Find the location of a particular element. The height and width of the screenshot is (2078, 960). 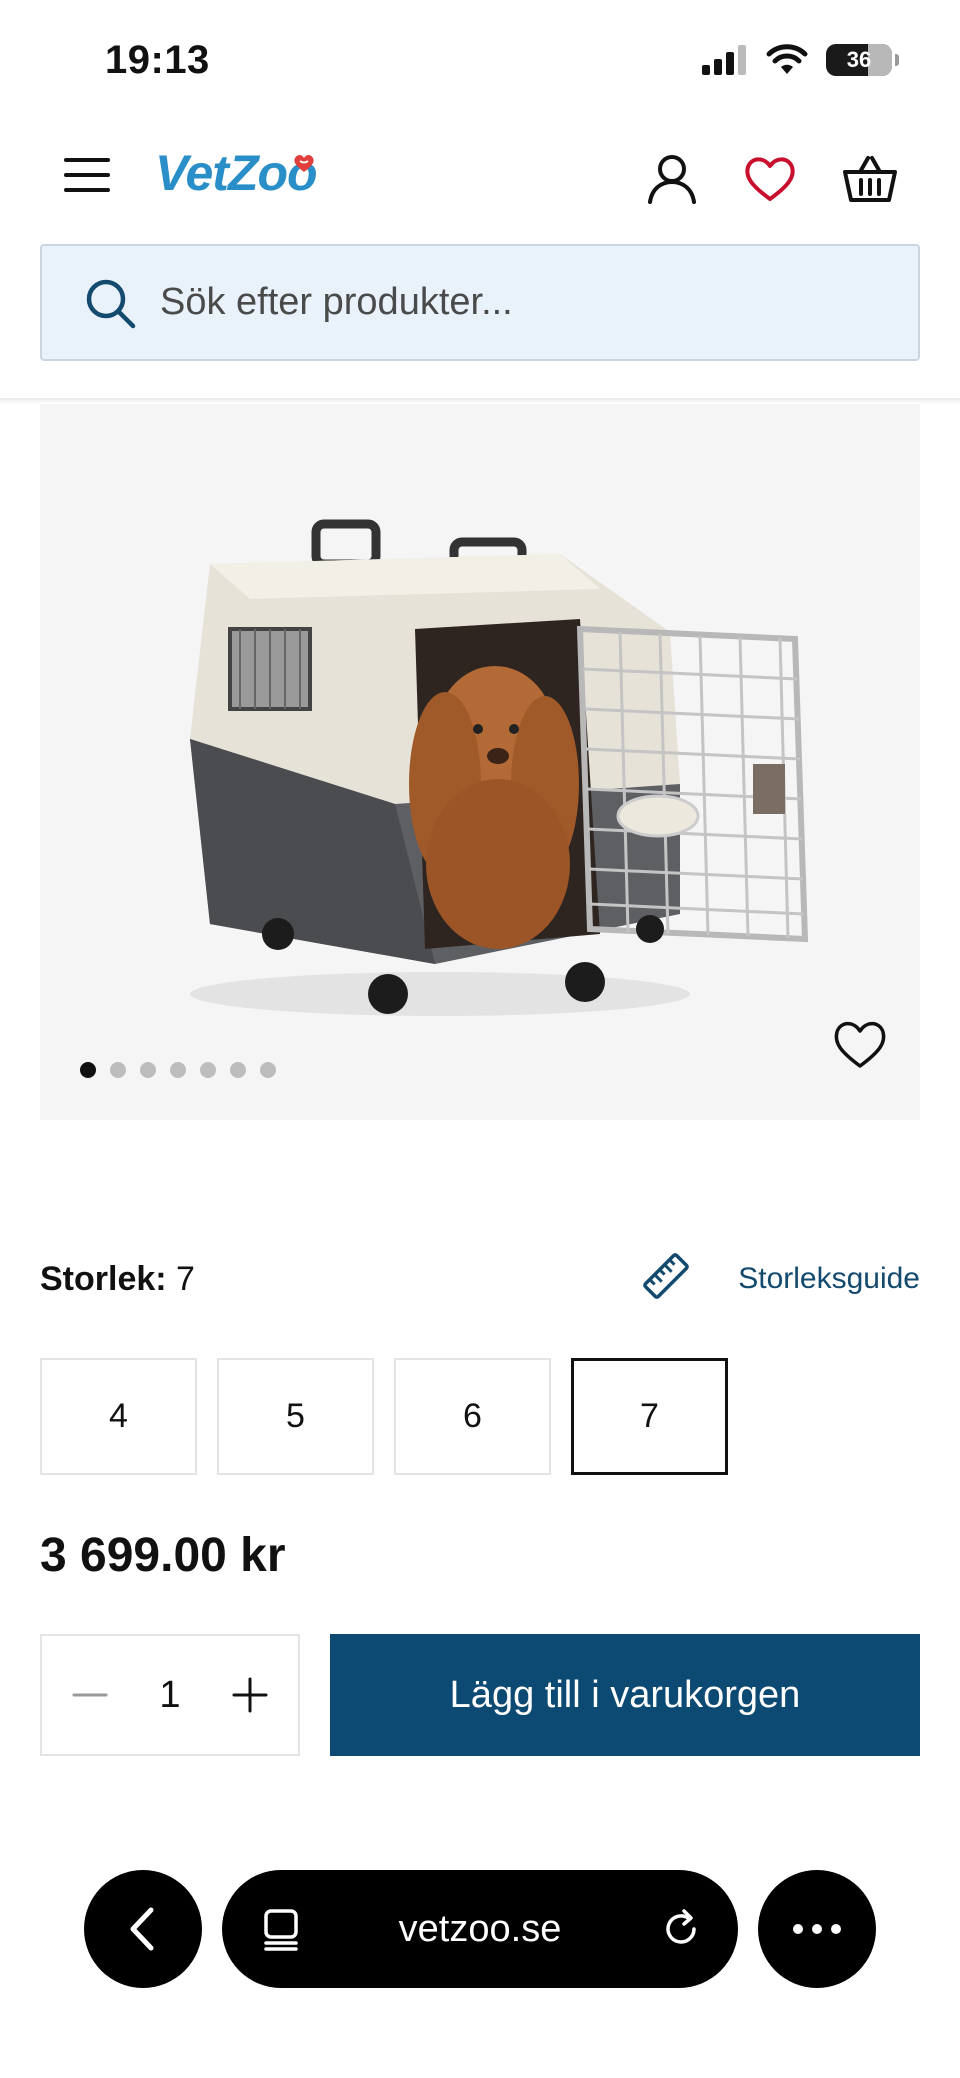

size-option-7: 7 is located at coordinates (649, 1416).